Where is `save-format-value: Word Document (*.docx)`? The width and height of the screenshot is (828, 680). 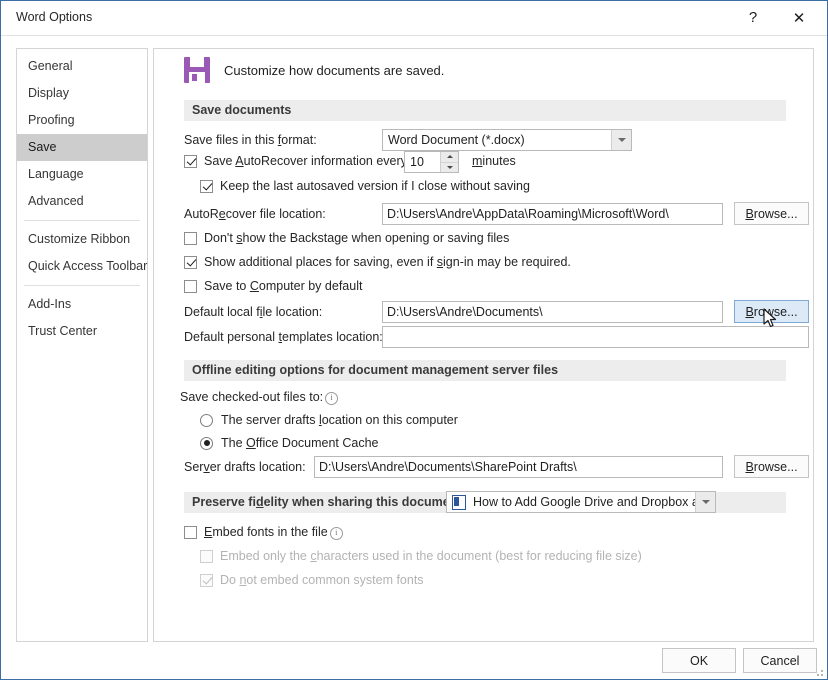 save-format-value: Word Document (*.docx) is located at coordinates (456, 140).